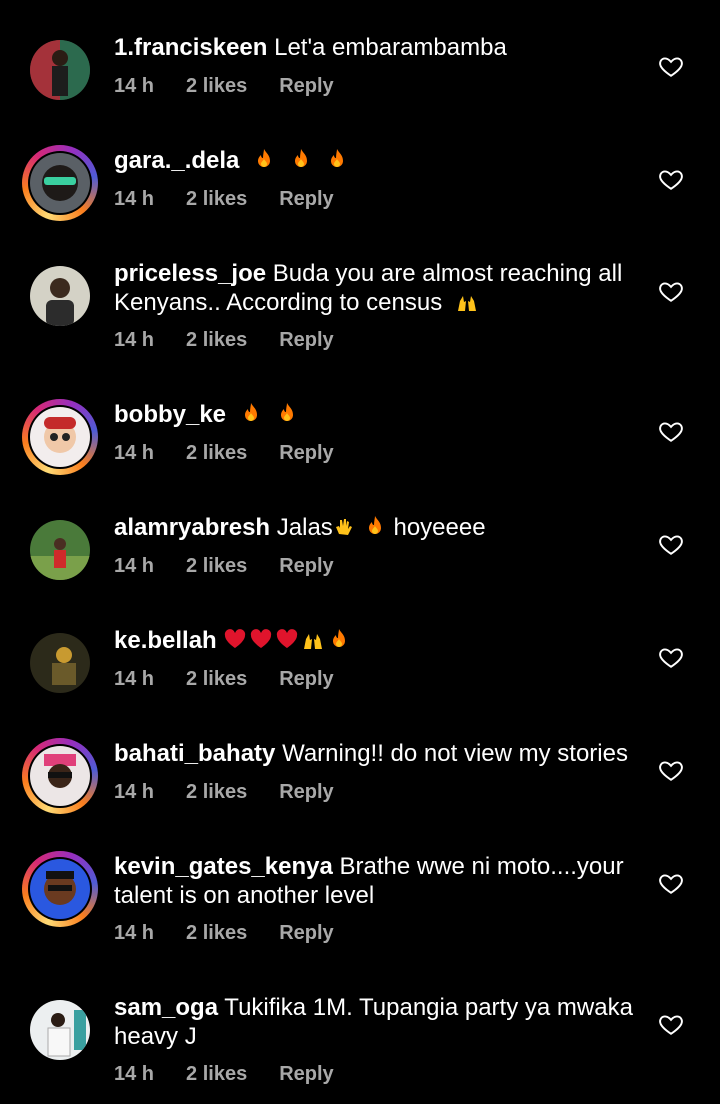 This screenshot has width=720, height=1104. I want to click on comment-text: ke.bellah, so click(374, 640).